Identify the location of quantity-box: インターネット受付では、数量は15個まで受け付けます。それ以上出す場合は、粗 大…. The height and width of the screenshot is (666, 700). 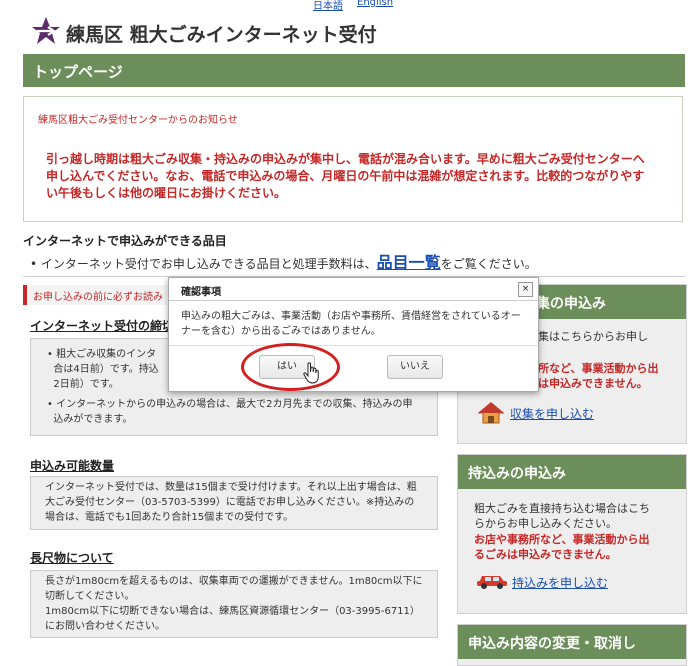
(234, 503).